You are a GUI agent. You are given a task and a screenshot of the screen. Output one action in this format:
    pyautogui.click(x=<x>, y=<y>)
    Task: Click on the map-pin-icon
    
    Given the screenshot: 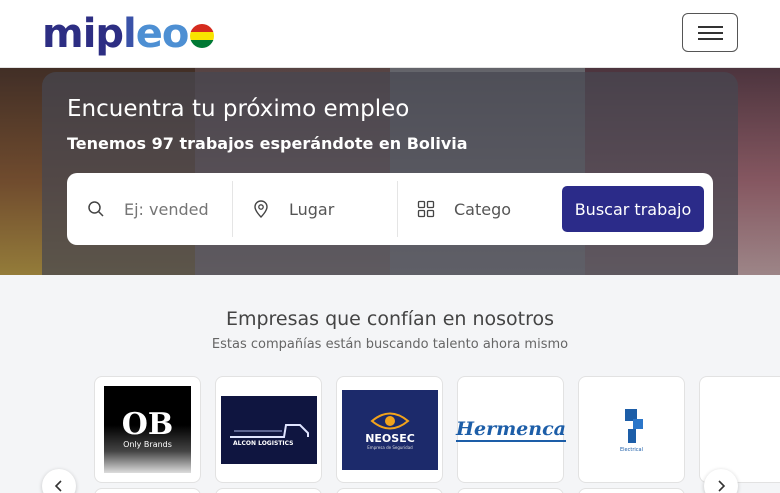 What is the action you would take?
    pyautogui.click(x=261, y=209)
    